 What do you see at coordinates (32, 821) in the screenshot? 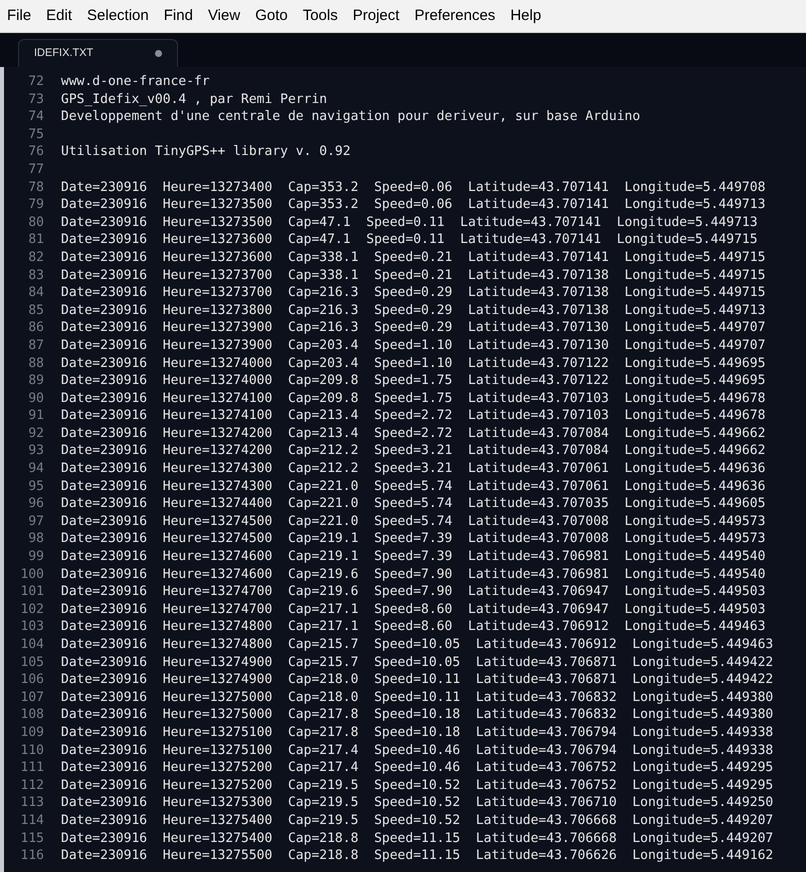
I see `line-number: 114` at bounding box center [32, 821].